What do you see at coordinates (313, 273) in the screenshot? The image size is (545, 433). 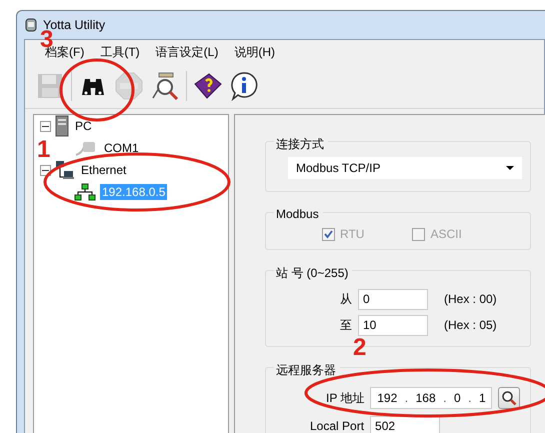 I see `group-title: 站 号 (0~255)` at bounding box center [313, 273].